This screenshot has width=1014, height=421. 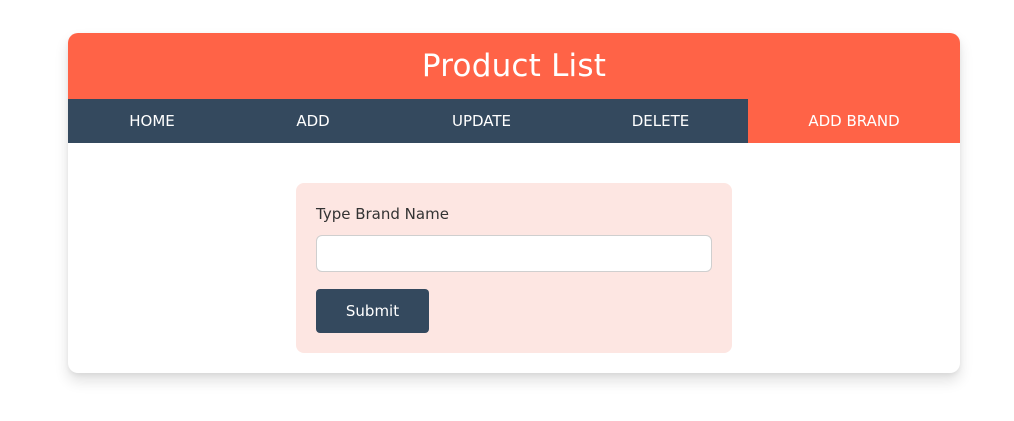 What do you see at coordinates (382, 214) in the screenshot?
I see `brand-name-label: Type Brand Name` at bounding box center [382, 214].